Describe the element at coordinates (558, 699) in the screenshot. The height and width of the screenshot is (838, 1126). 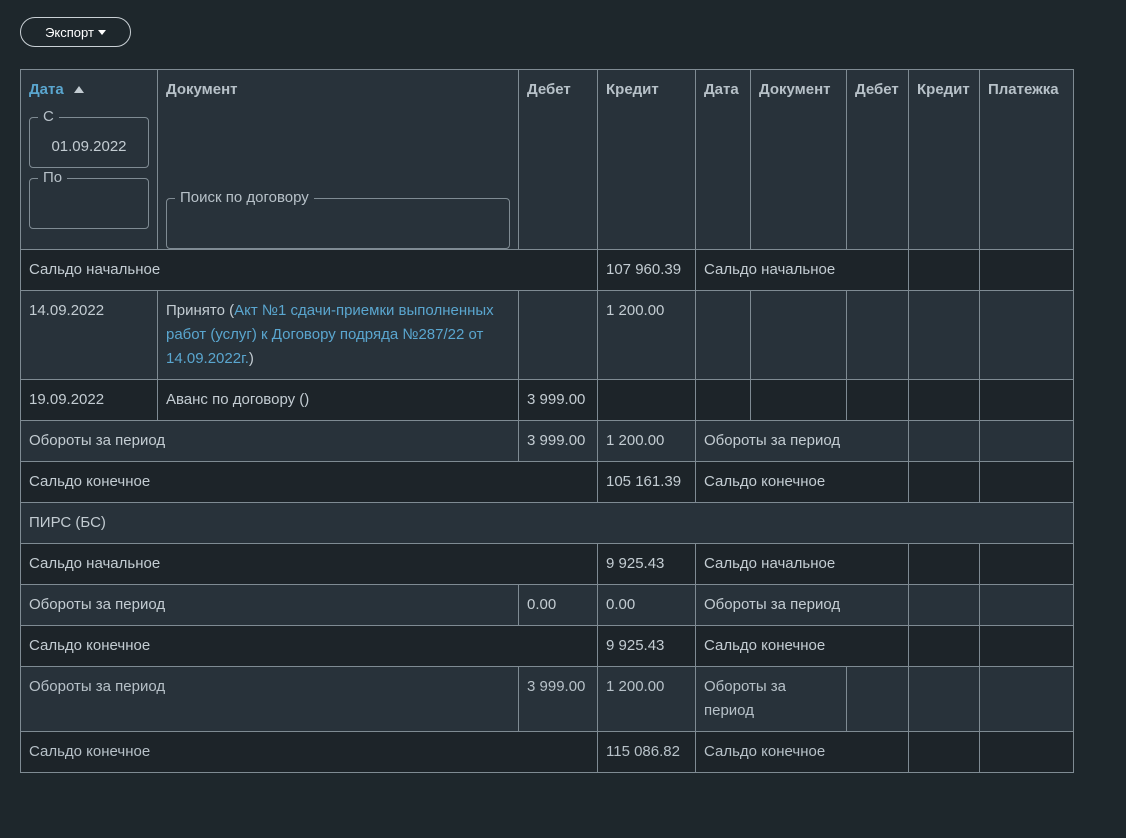
I see `total-turnover-debit: 3 999.00` at that location.